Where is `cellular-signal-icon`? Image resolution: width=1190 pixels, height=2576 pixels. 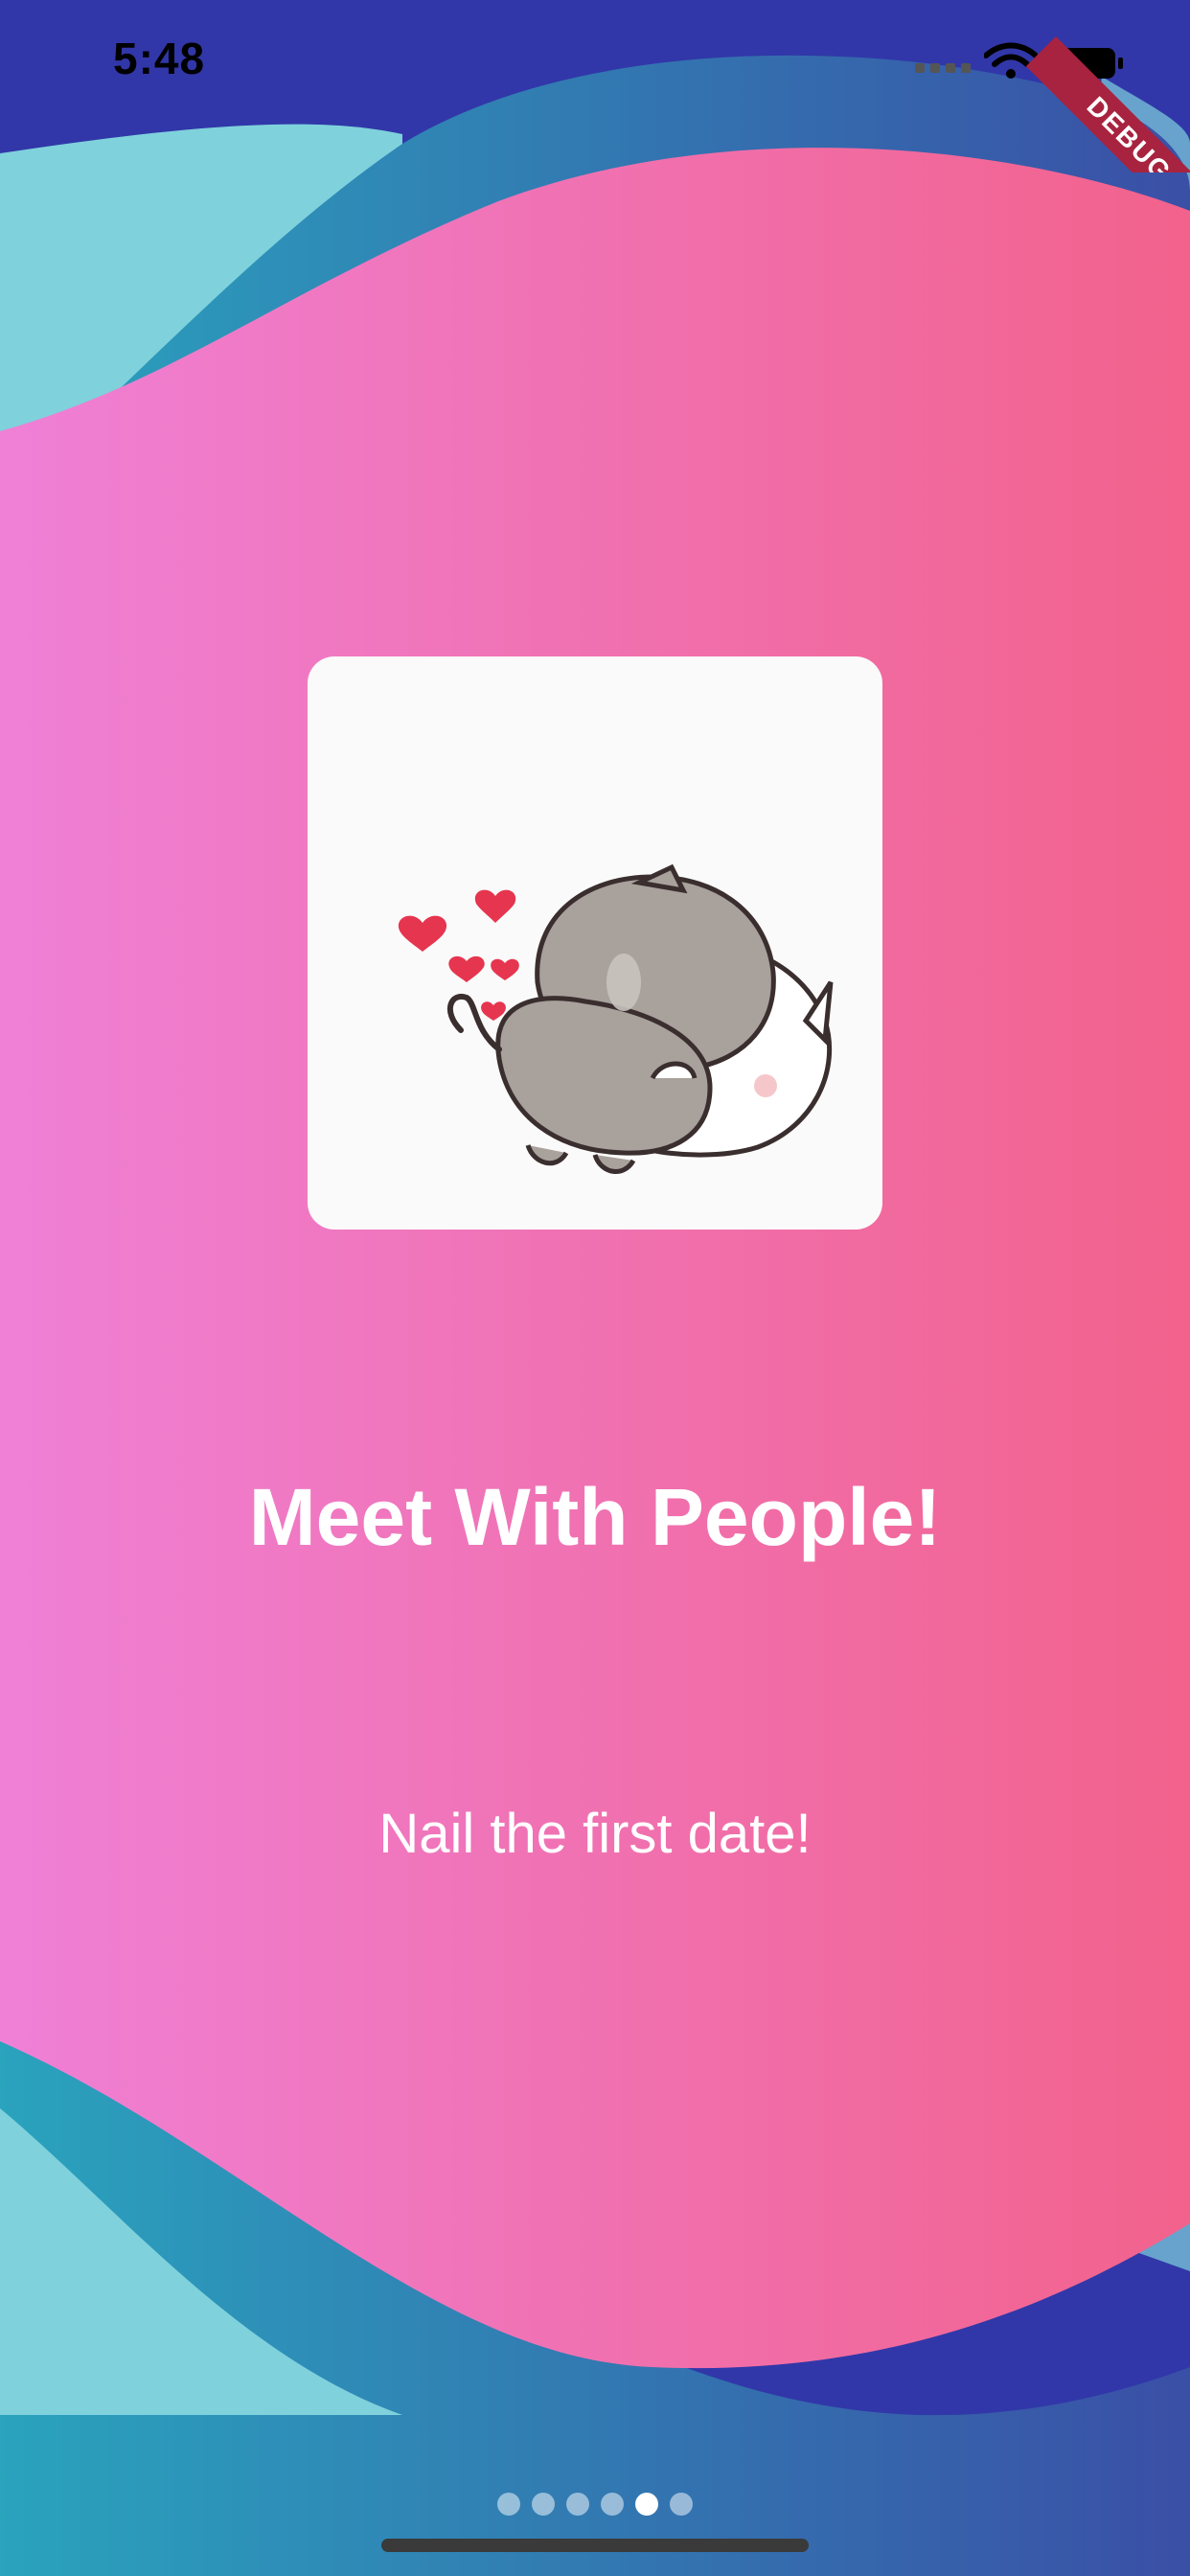 cellular-signal-icon is located at coordinates (943, 68).